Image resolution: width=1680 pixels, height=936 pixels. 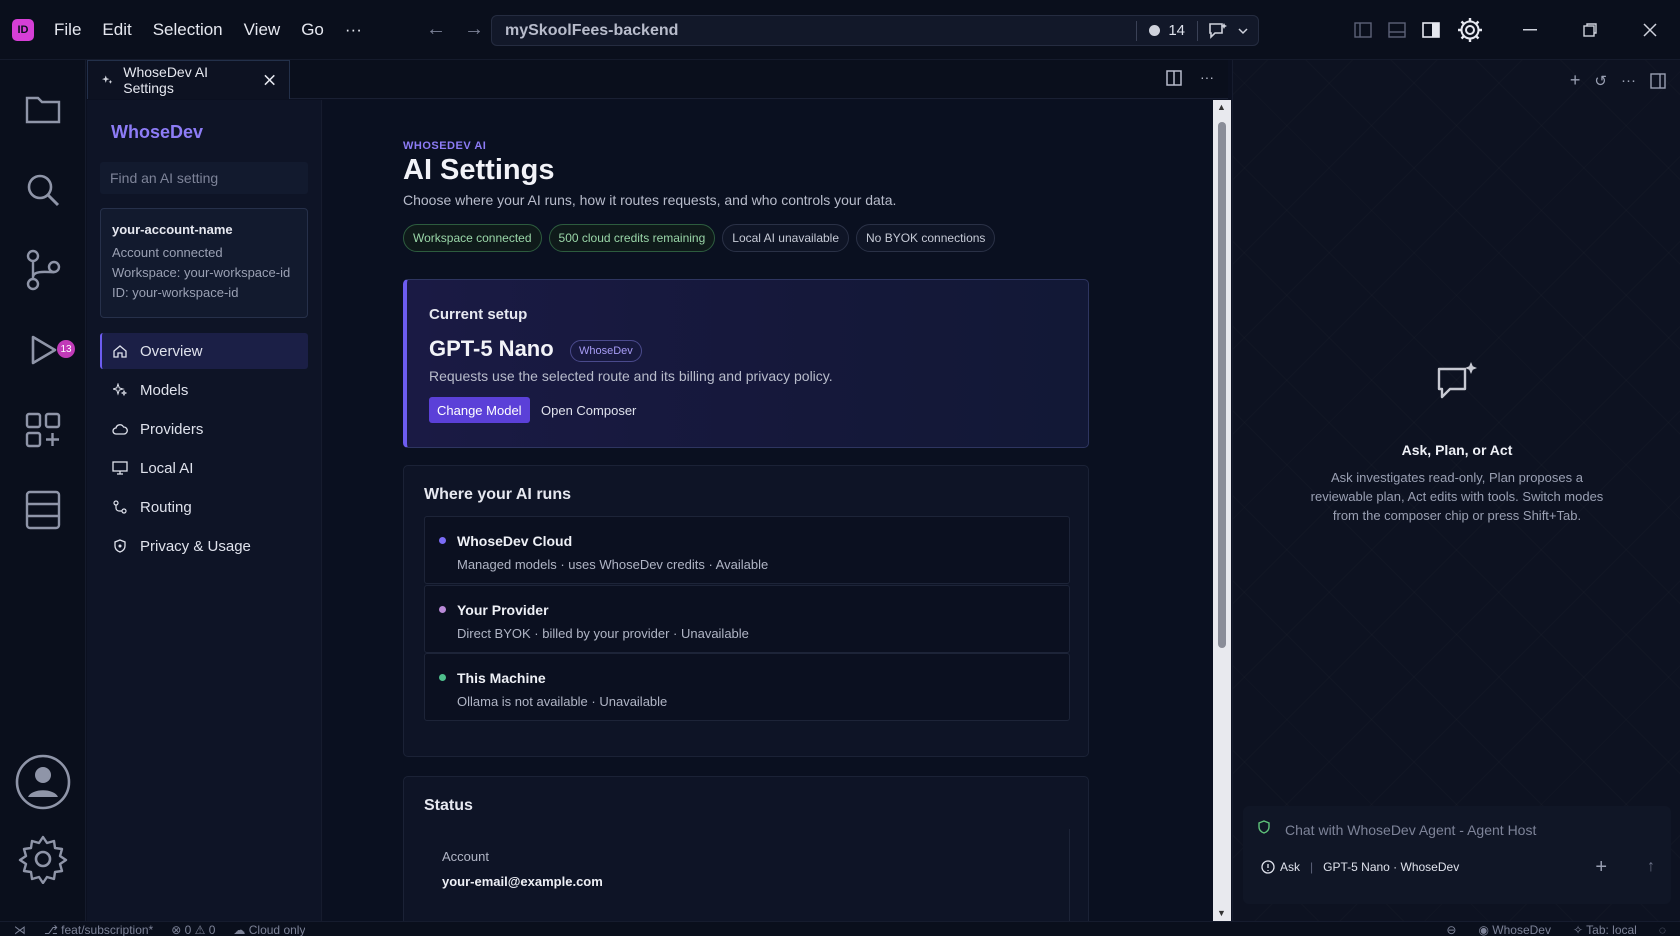 I want to click on more-actions-icon: ···, so click(x=1207, y=78).